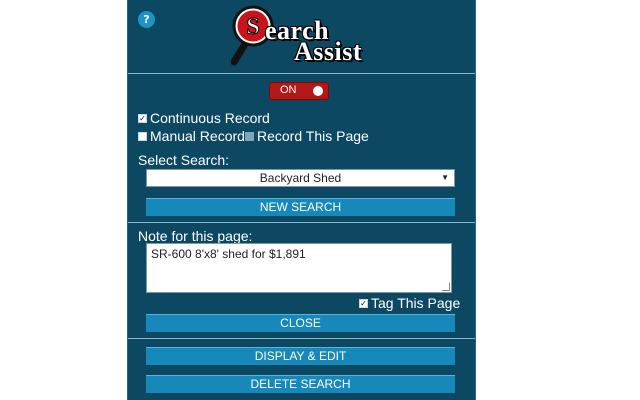  Describe the element at coordinates (197, 136) in the screenshot. I see `manual-record-label: Manual Record` at that location.